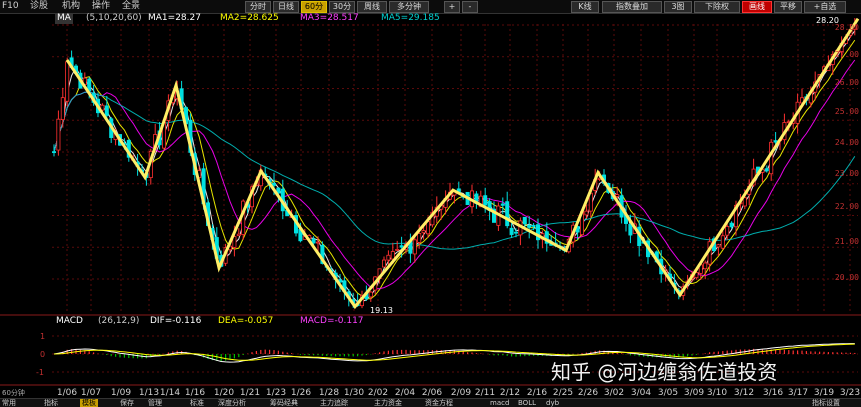 The image size is (861, 407). I want to click on time-tick: 2/16, so click(537, 393).